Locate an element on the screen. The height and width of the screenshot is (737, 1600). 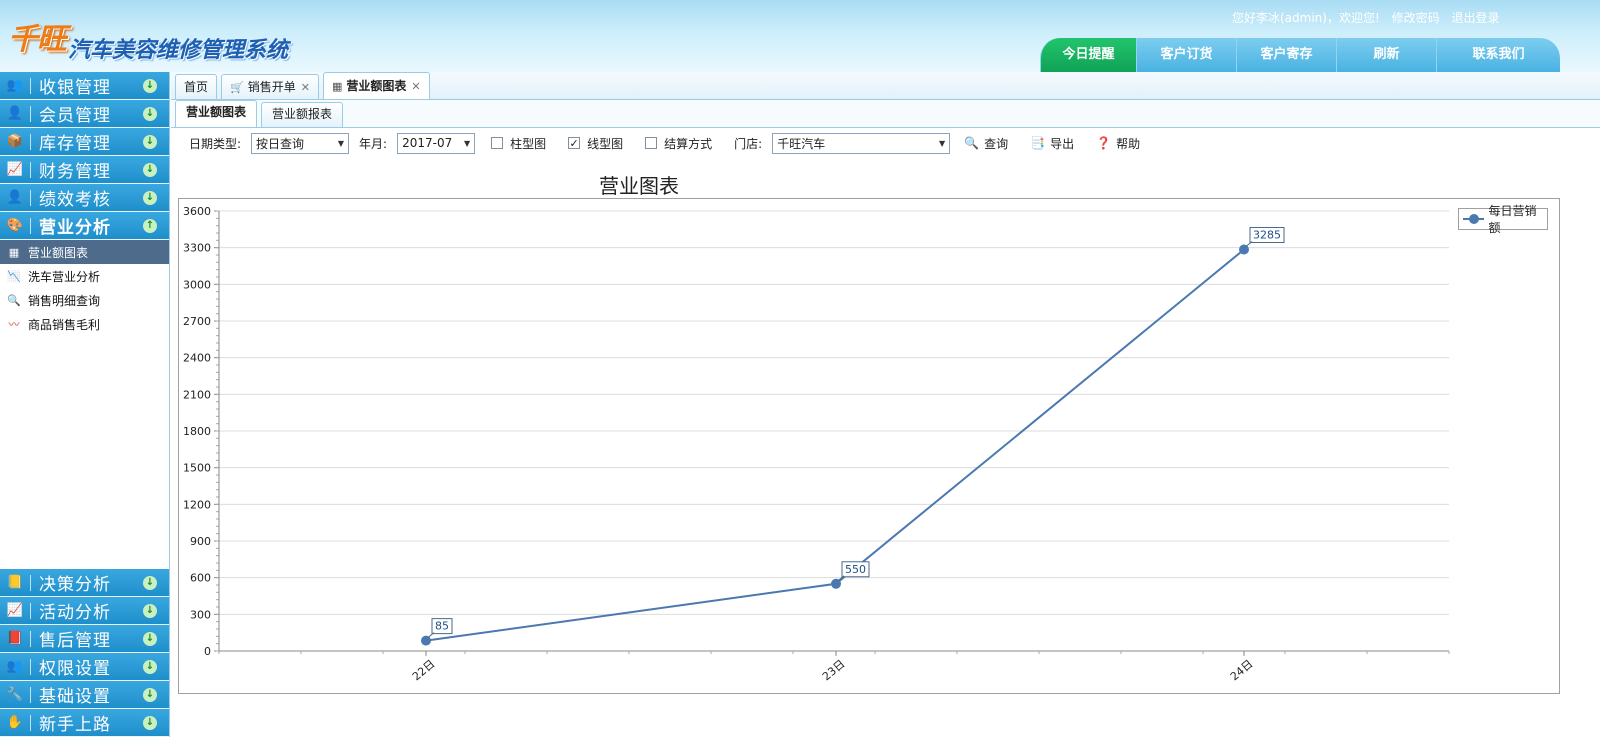
finance-icon: 📈 is located at coordinates (15, 169).